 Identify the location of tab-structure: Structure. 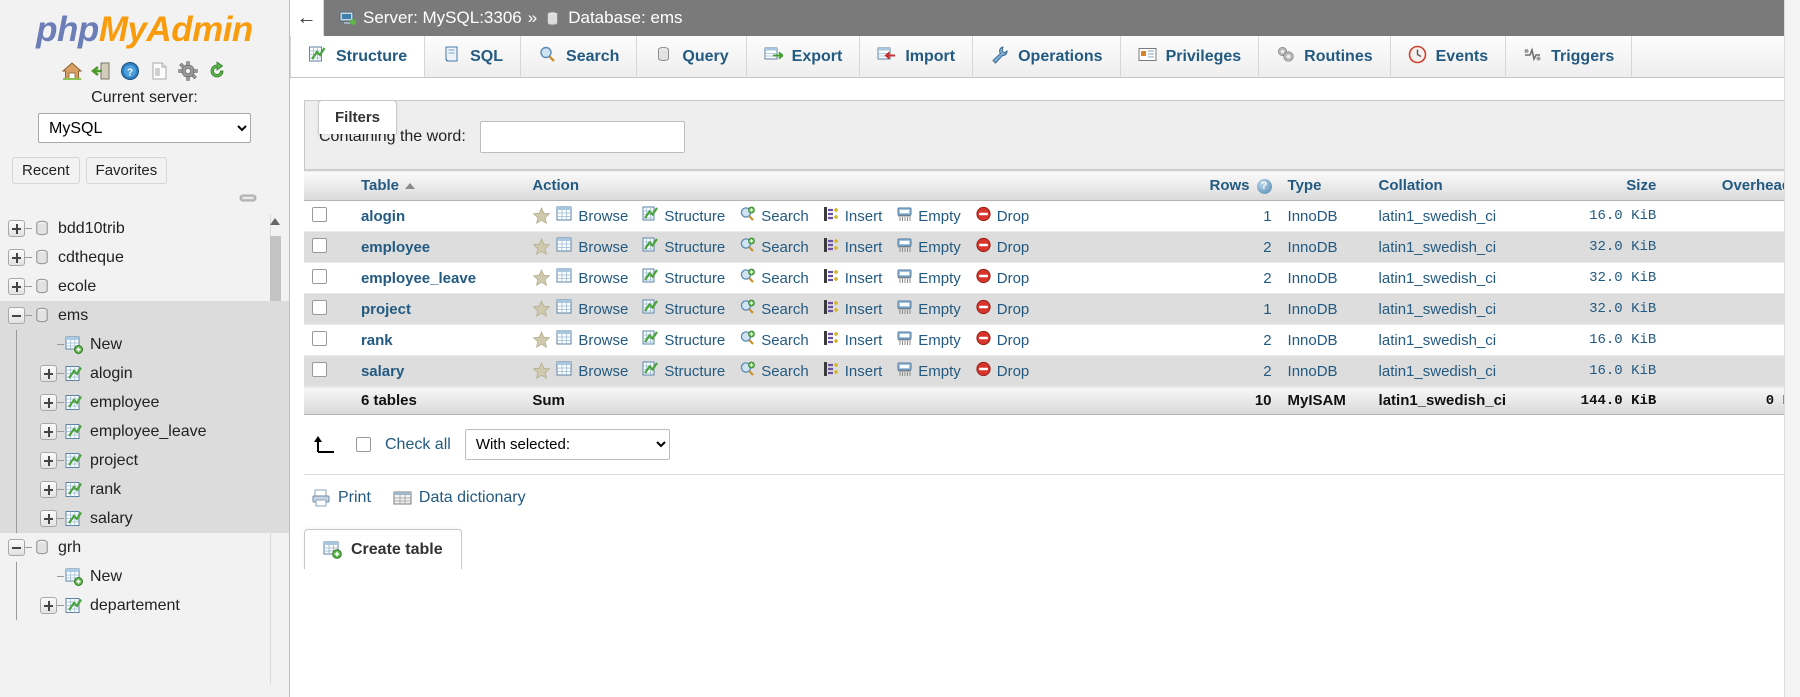
(358, 56).